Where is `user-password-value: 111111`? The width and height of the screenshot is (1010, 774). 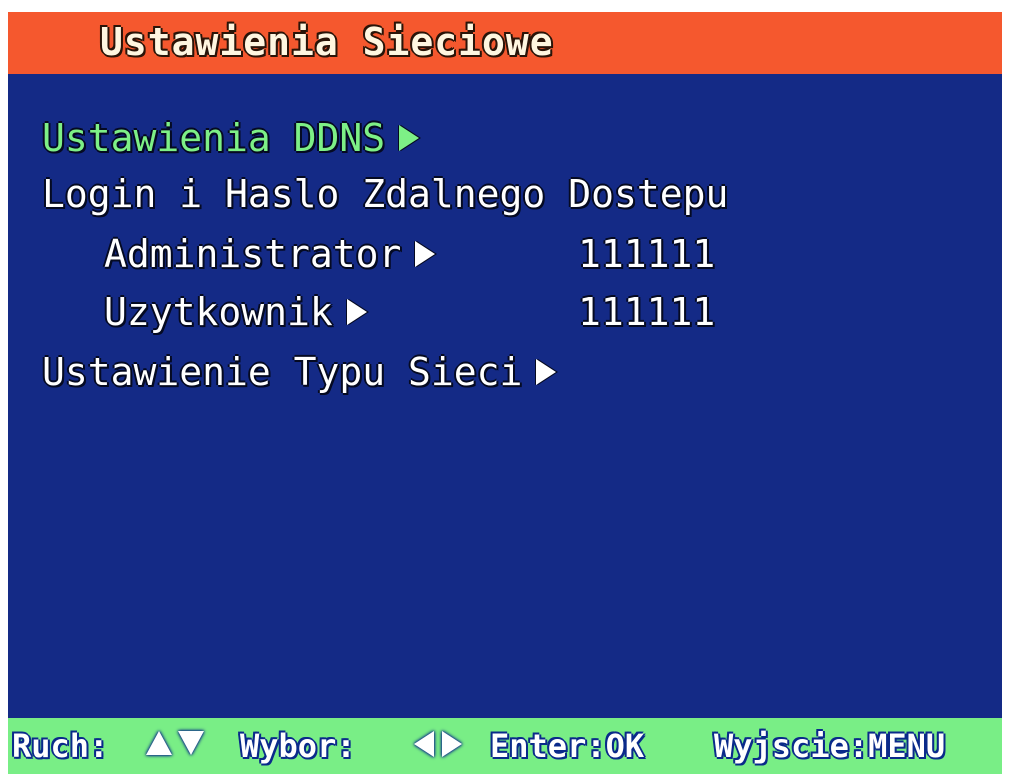
user-password-value: 111111 is located at coordinates (646, 312).